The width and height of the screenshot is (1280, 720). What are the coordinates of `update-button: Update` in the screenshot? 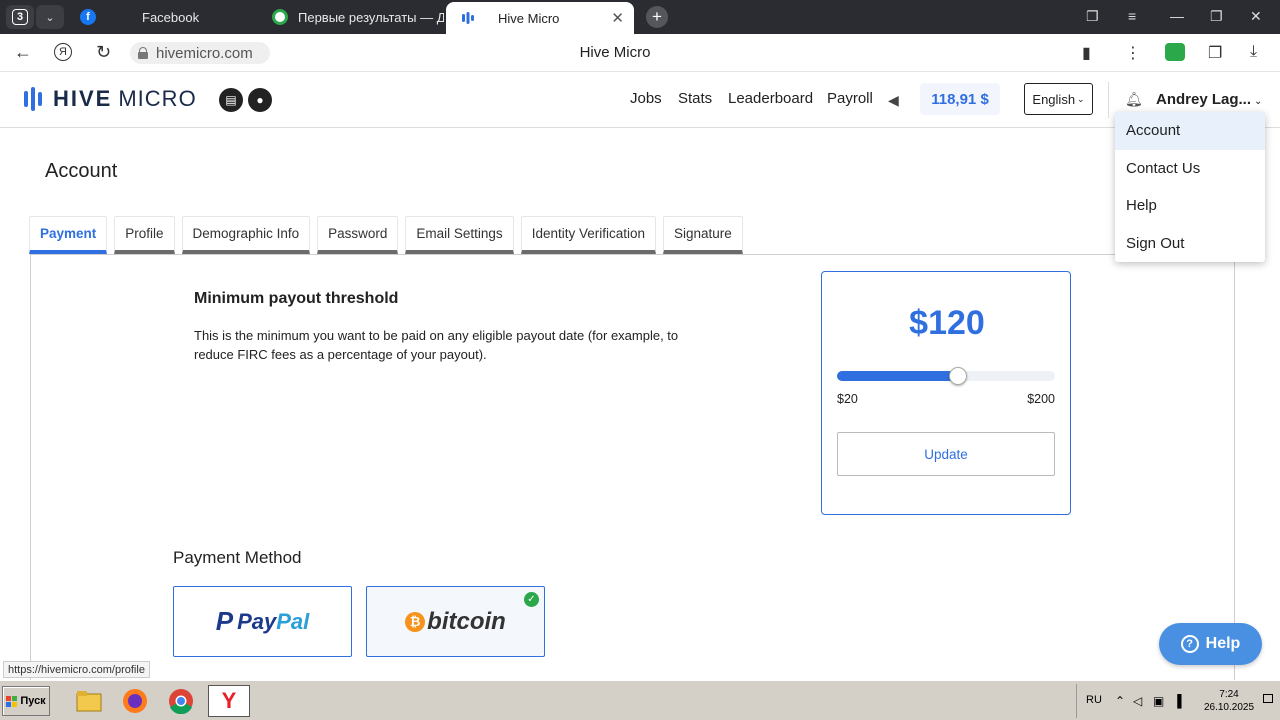 It's located at (946, 454).